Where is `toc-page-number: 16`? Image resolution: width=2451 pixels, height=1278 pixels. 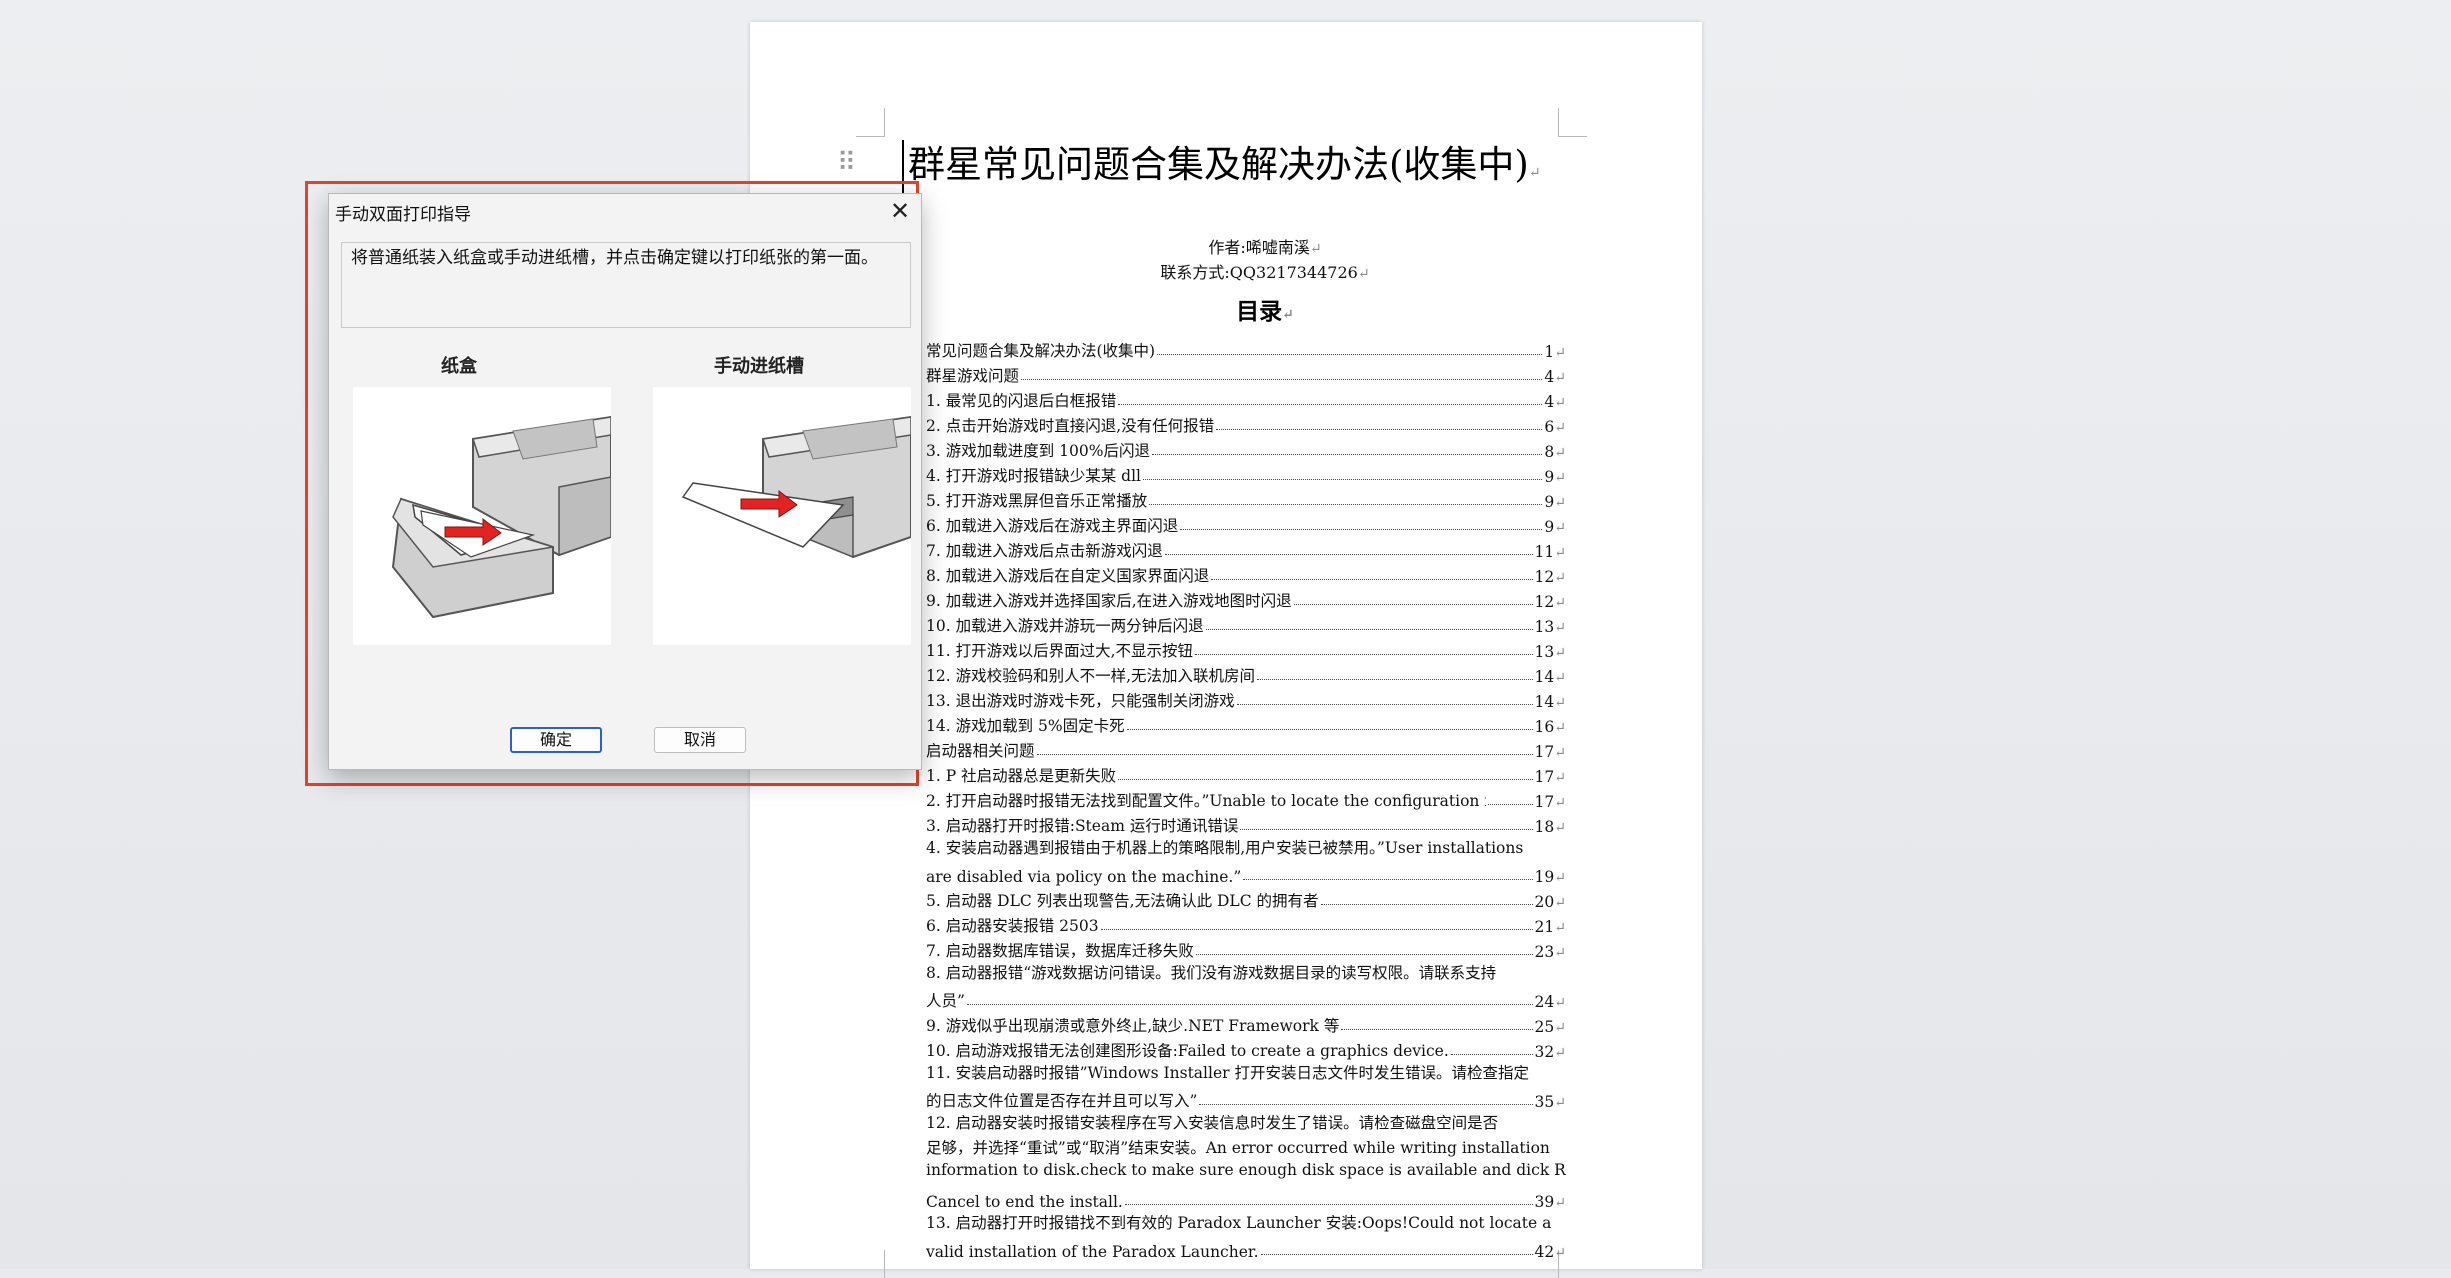 toc-page-number: 16 is located at coordinates (1544, 727).